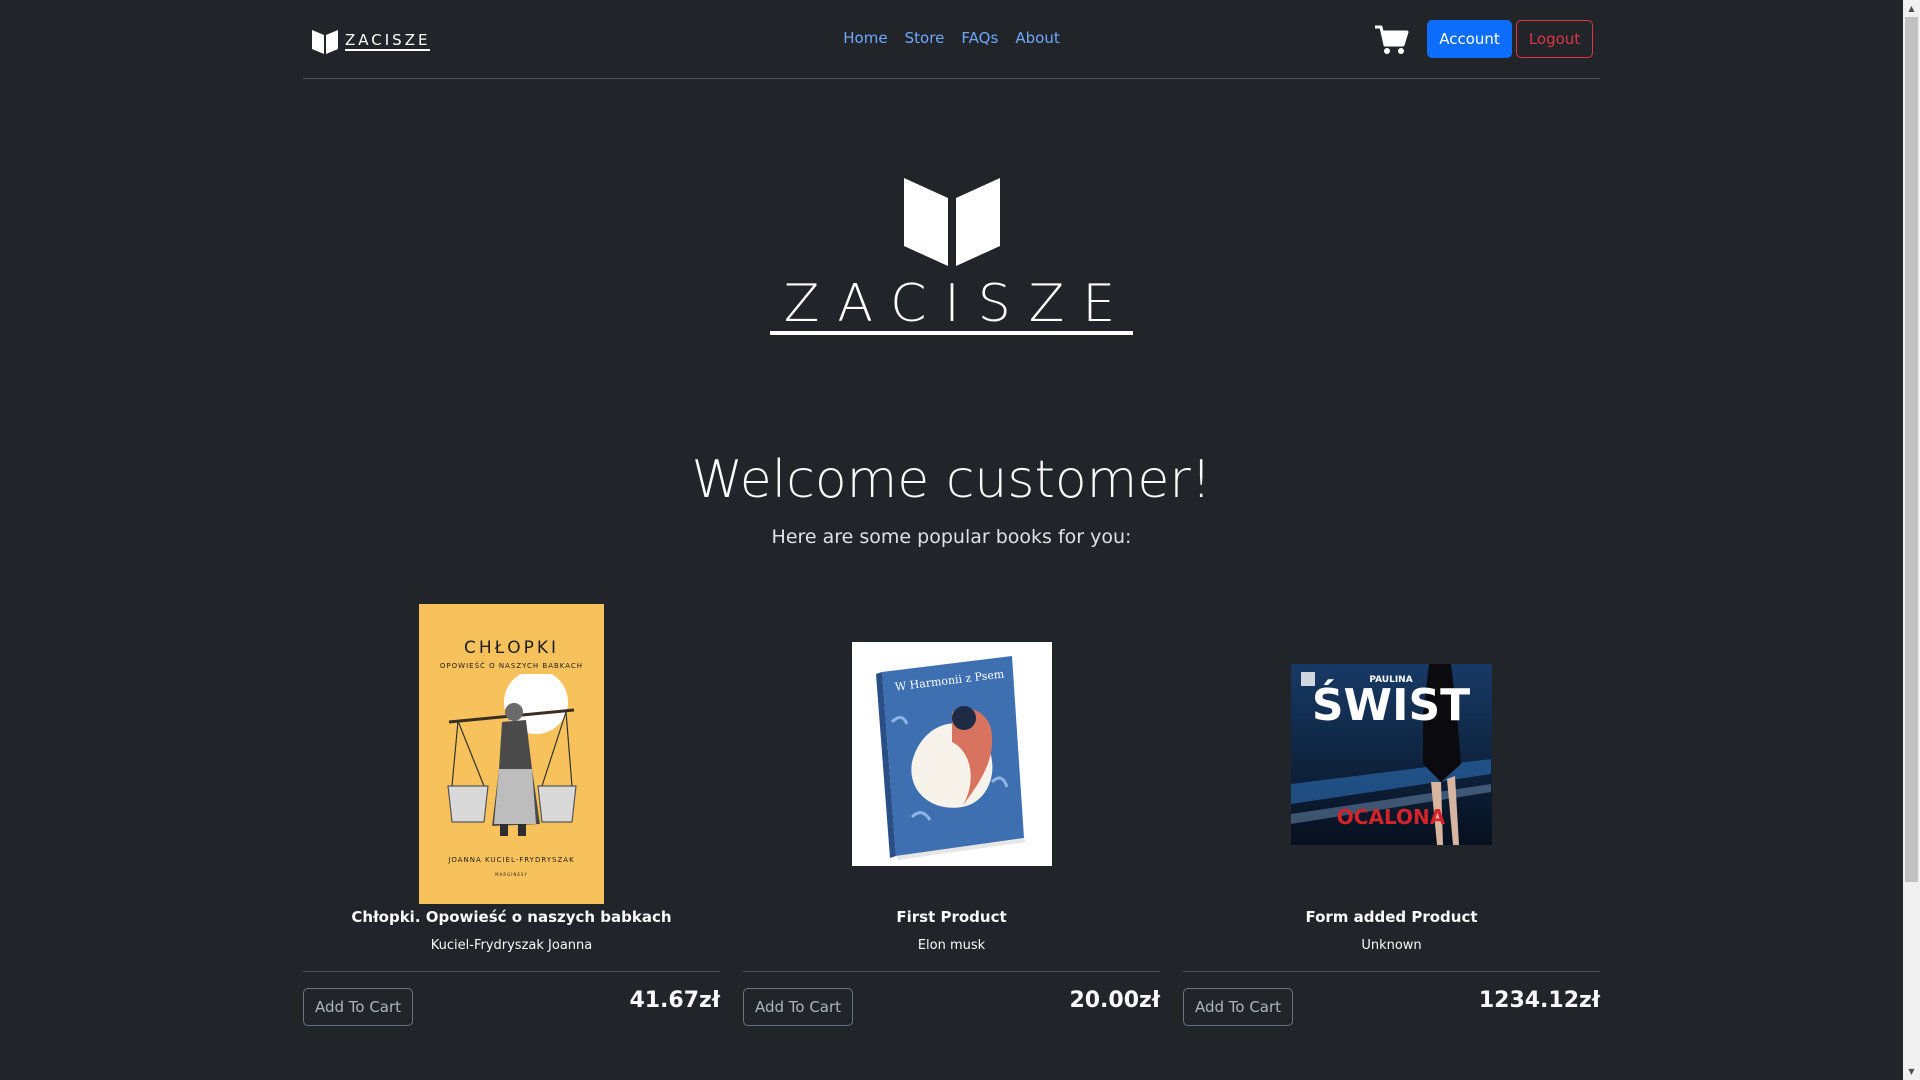  What do you see at coordinates (1554, 39) in the screenshot?
I see `logout-button: Logout` at bounding box center [1554, 39].